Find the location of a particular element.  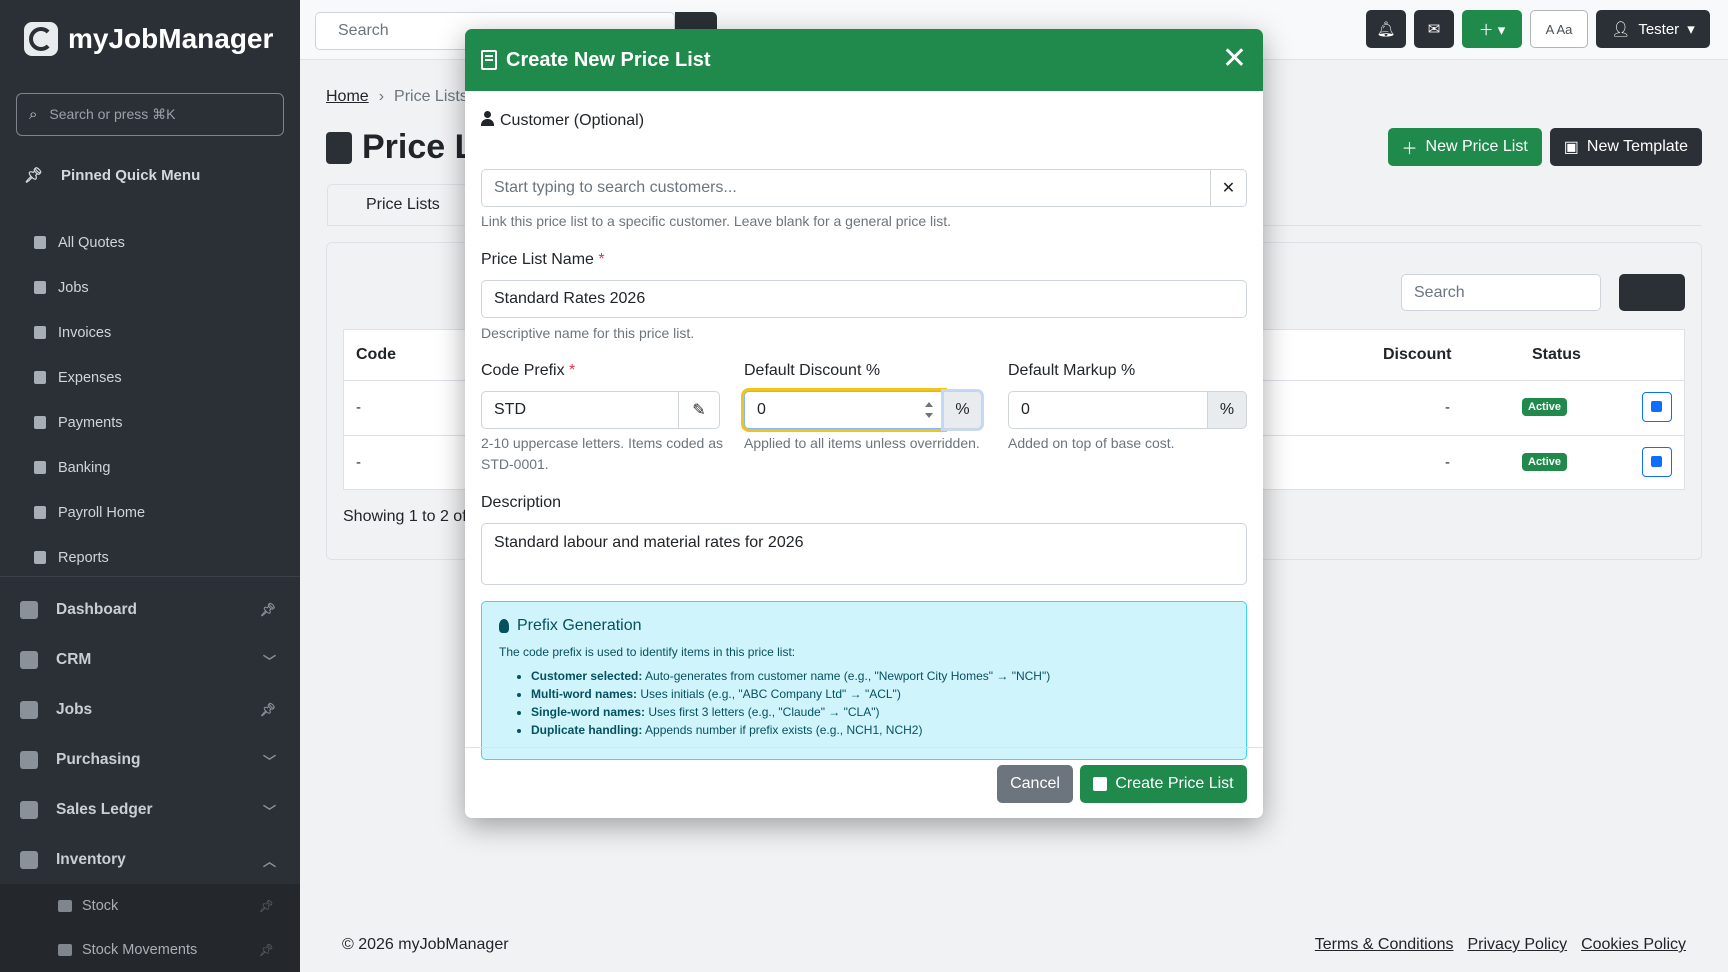

code-prefix-input: STD is located at coordinates (580, 410).